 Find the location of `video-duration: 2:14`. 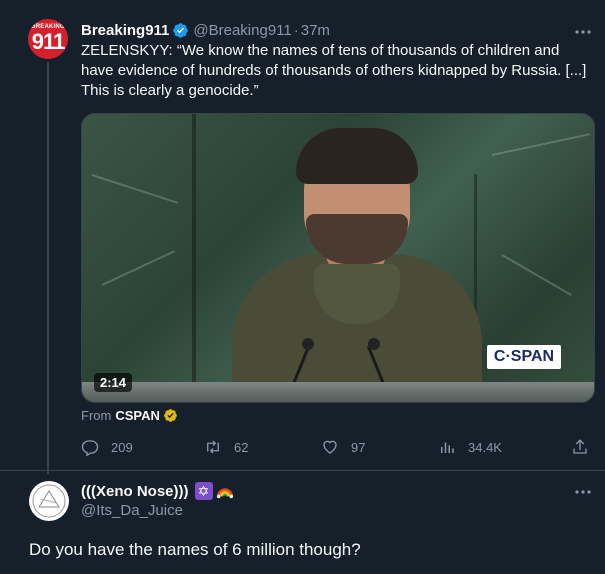

video-duration: 2:14 is located at coordinates (113, 382).